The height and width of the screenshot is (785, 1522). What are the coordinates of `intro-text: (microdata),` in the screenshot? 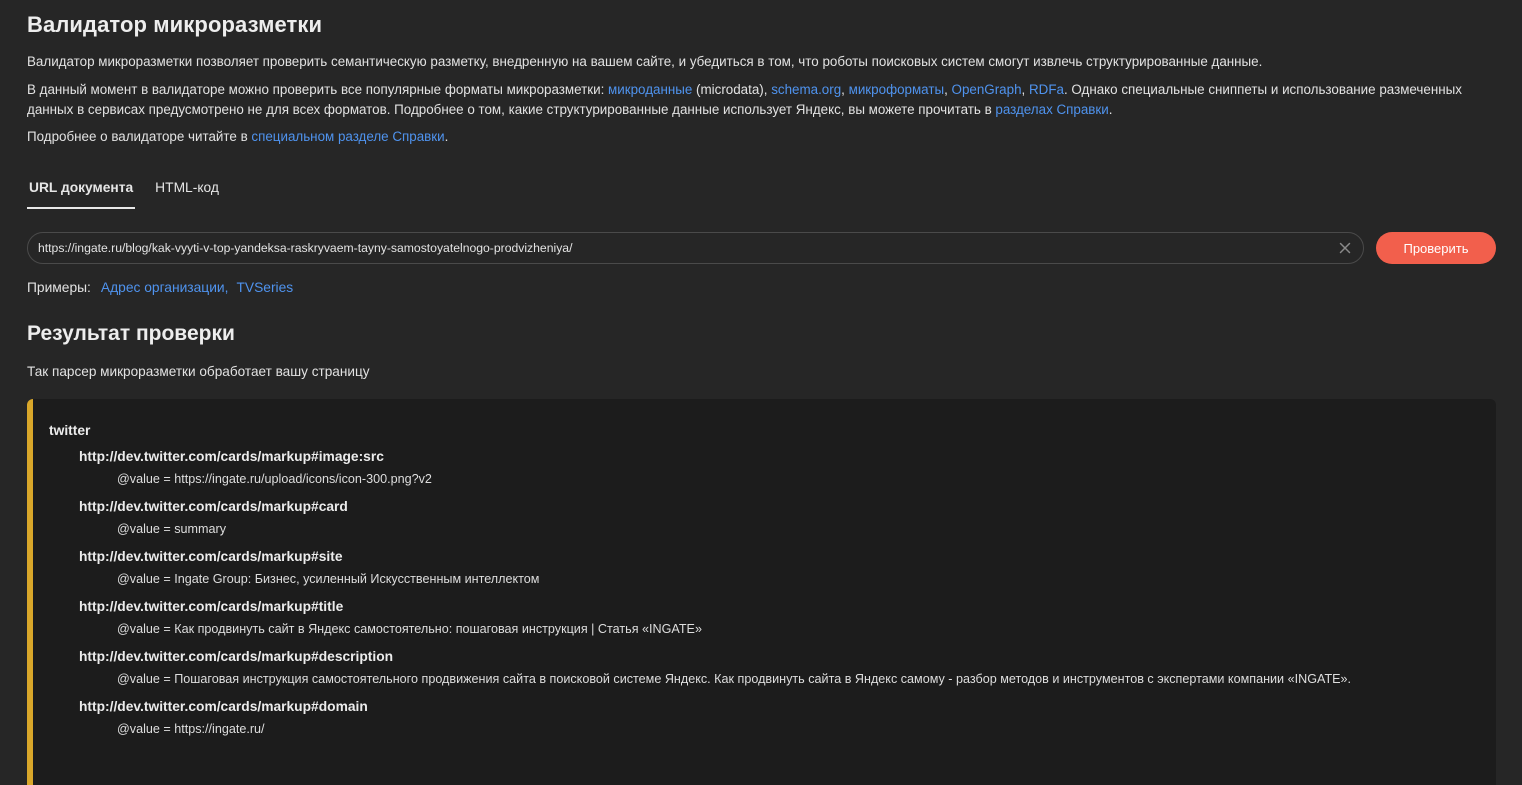 It's located at (732, 89).